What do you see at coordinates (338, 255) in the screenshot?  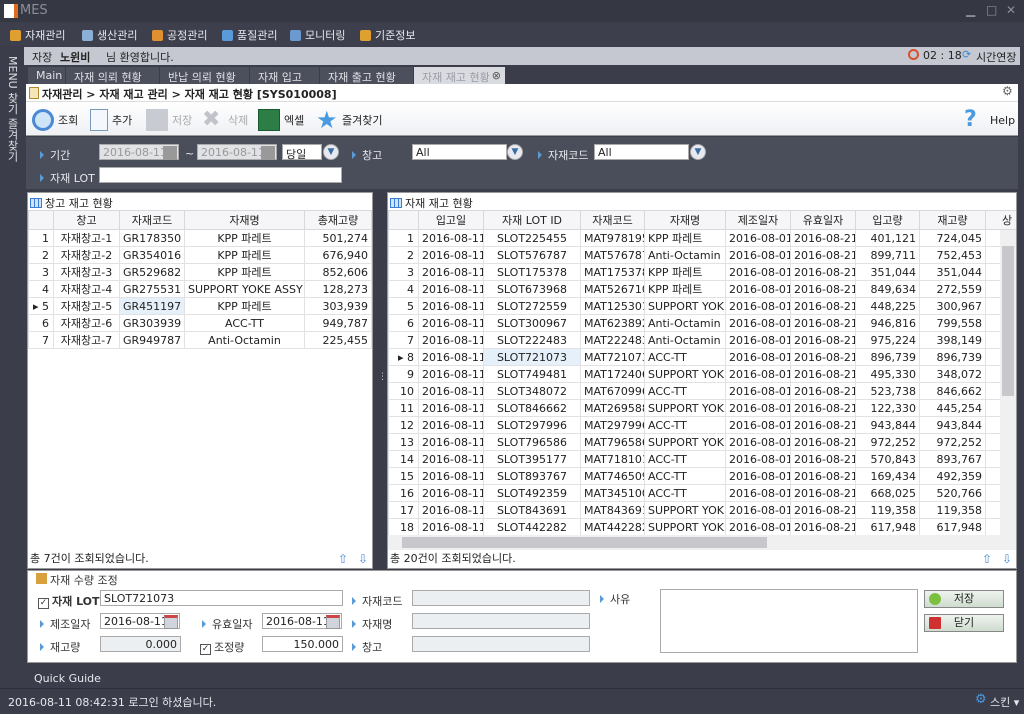 I see `table-cell: 676,940` at bounding box center [338, 255].